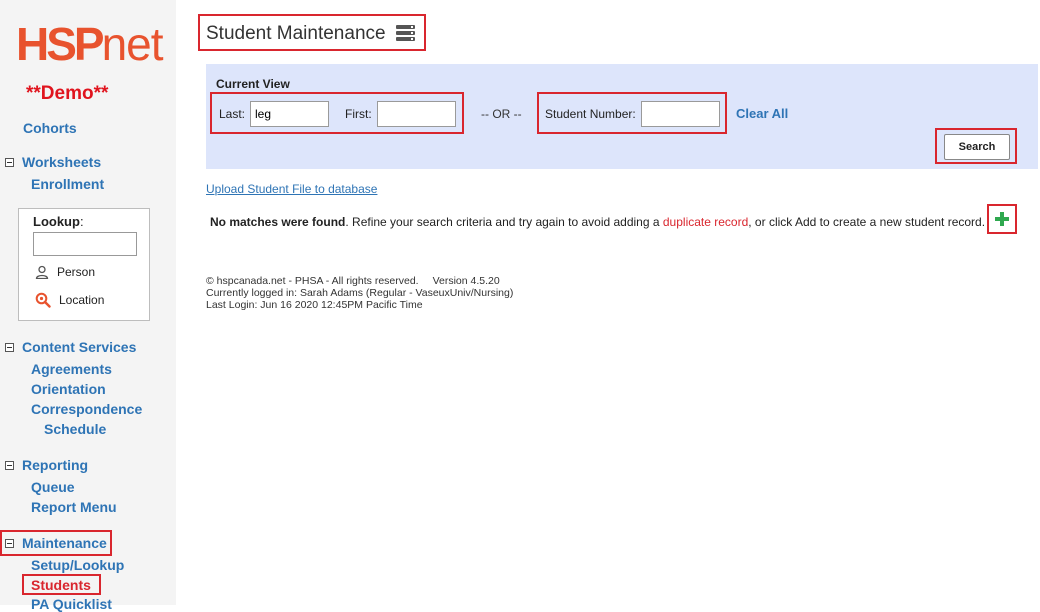 The height and width of the screenshot is (612, 1040). Describe the element at coordinates (71, 369) in the screenshot. I see `nav-agreements: Agreements` at that location.